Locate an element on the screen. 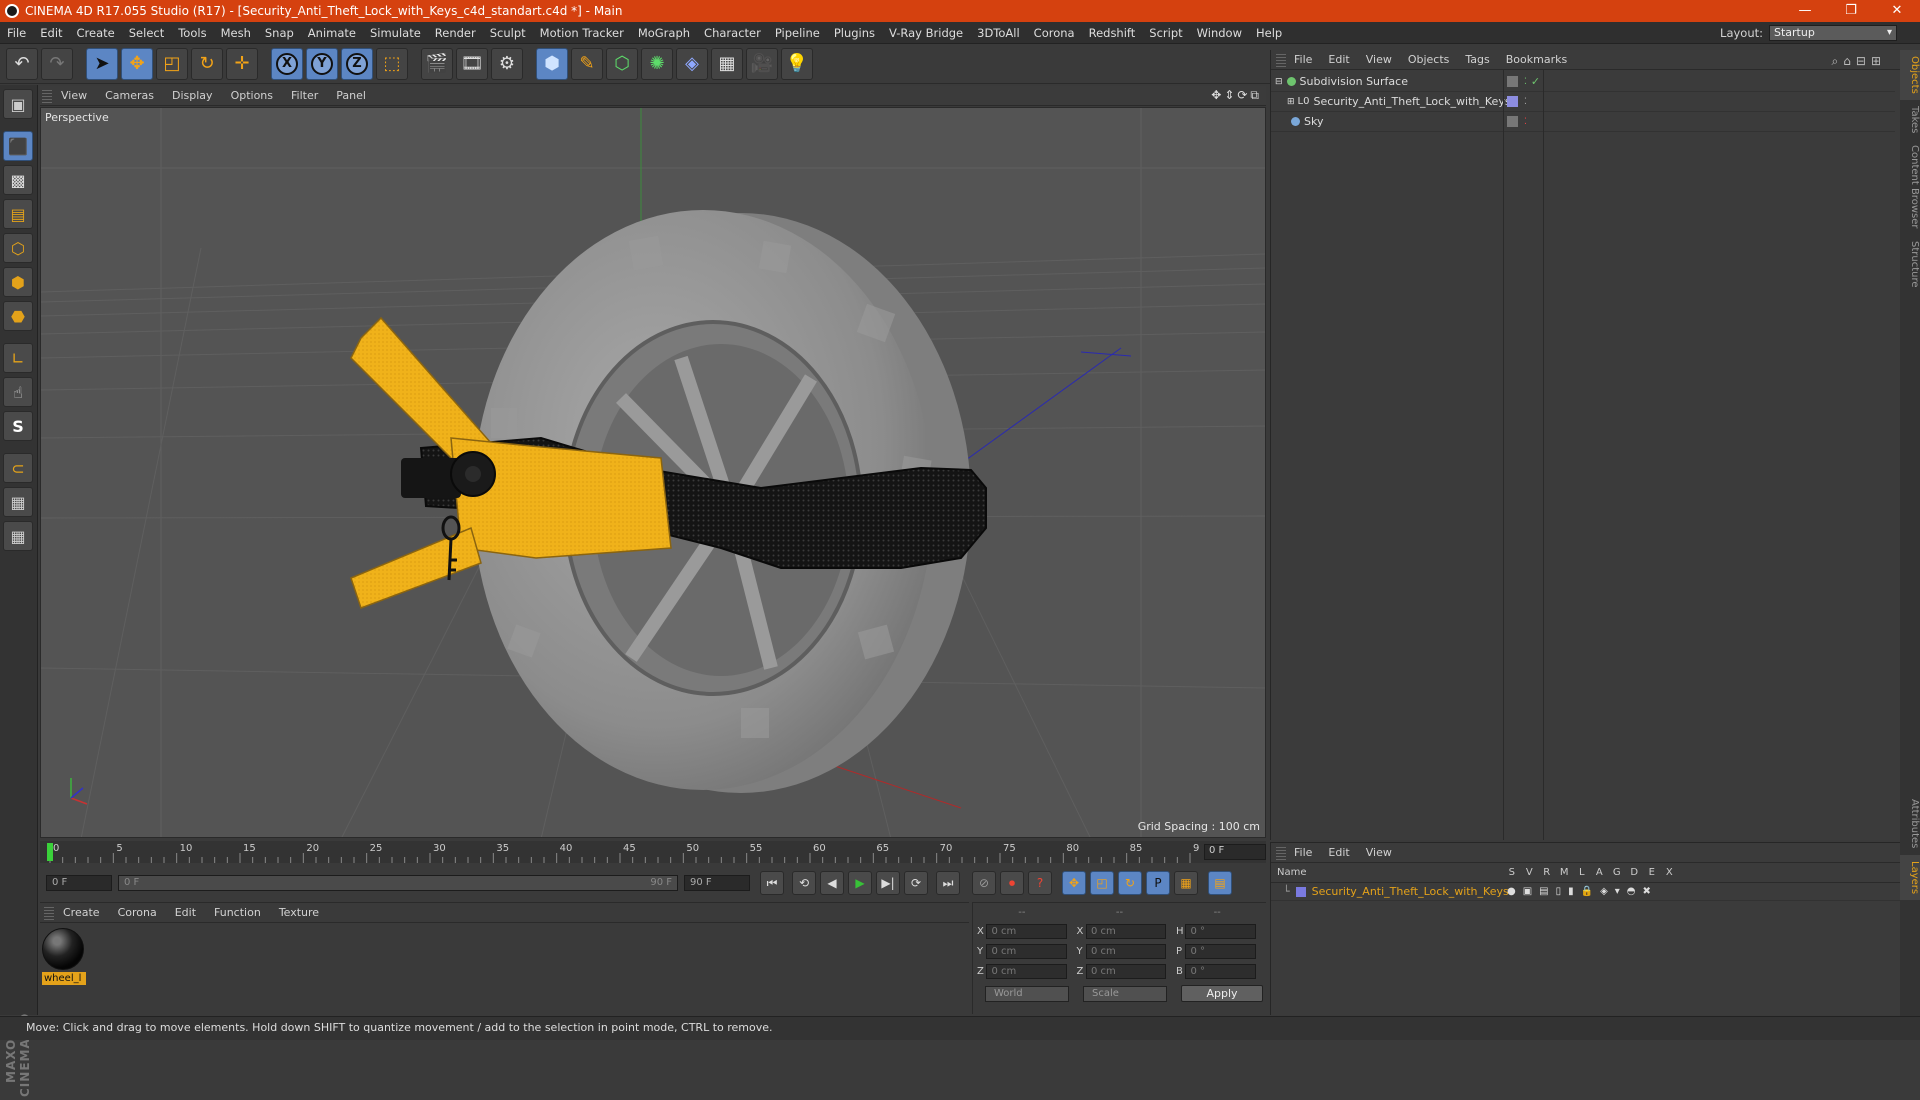 The height and width of the screenshot is (1100, 1920). next-key-icon: ⟳ is located at coordinates (916, 883).